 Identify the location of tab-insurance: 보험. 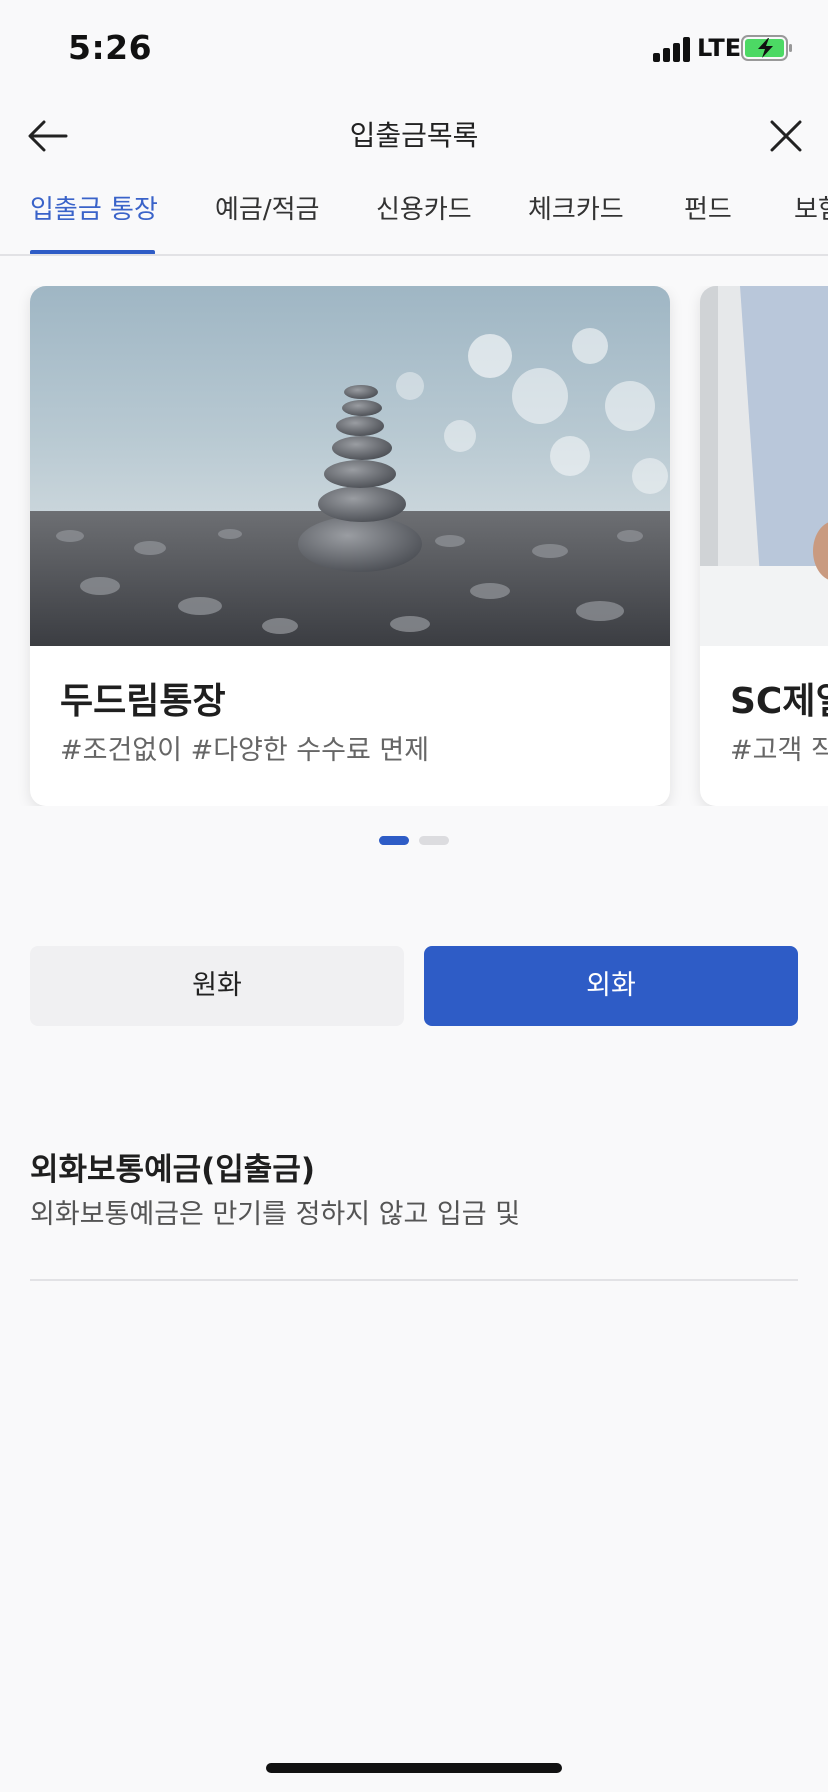
(811, 221).